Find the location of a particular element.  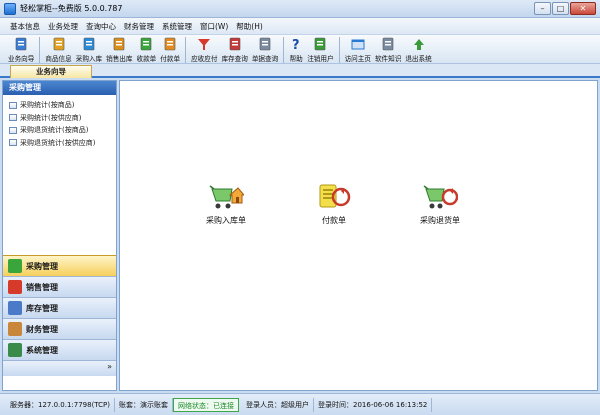

payment-voucher-icon is located at coordinates (334, 197).